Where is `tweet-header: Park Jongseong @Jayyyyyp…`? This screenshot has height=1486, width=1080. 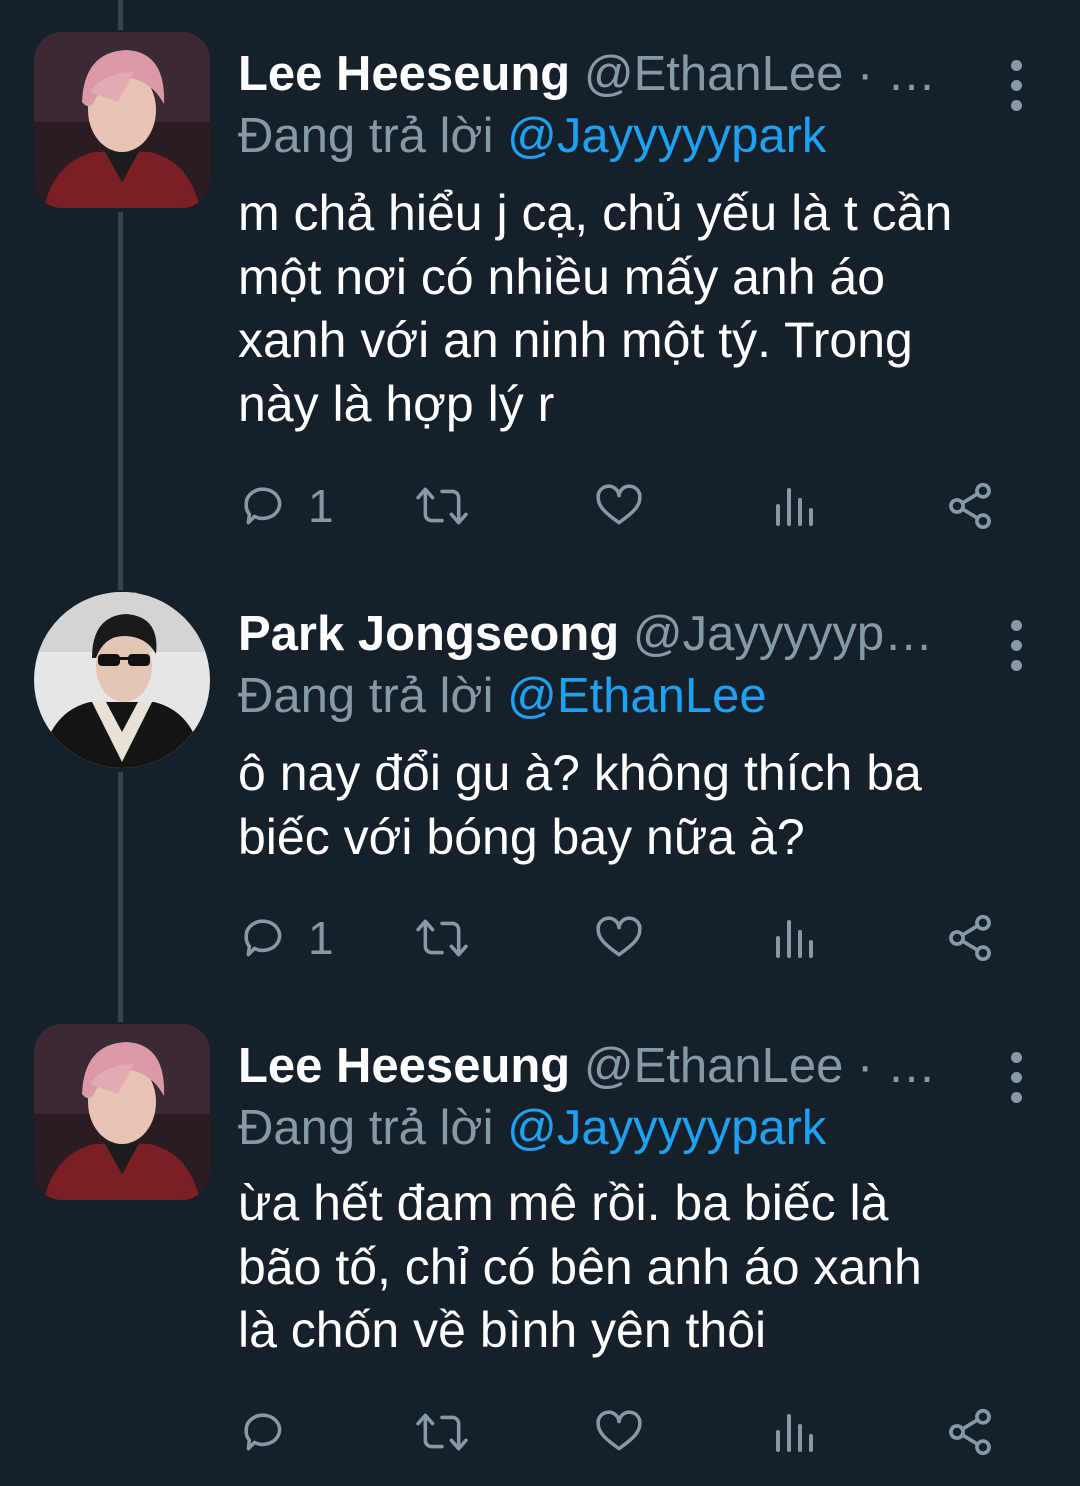
tweet-header: Park Jongseong @Jayyyyyp… is located at coordinates (599, 634).